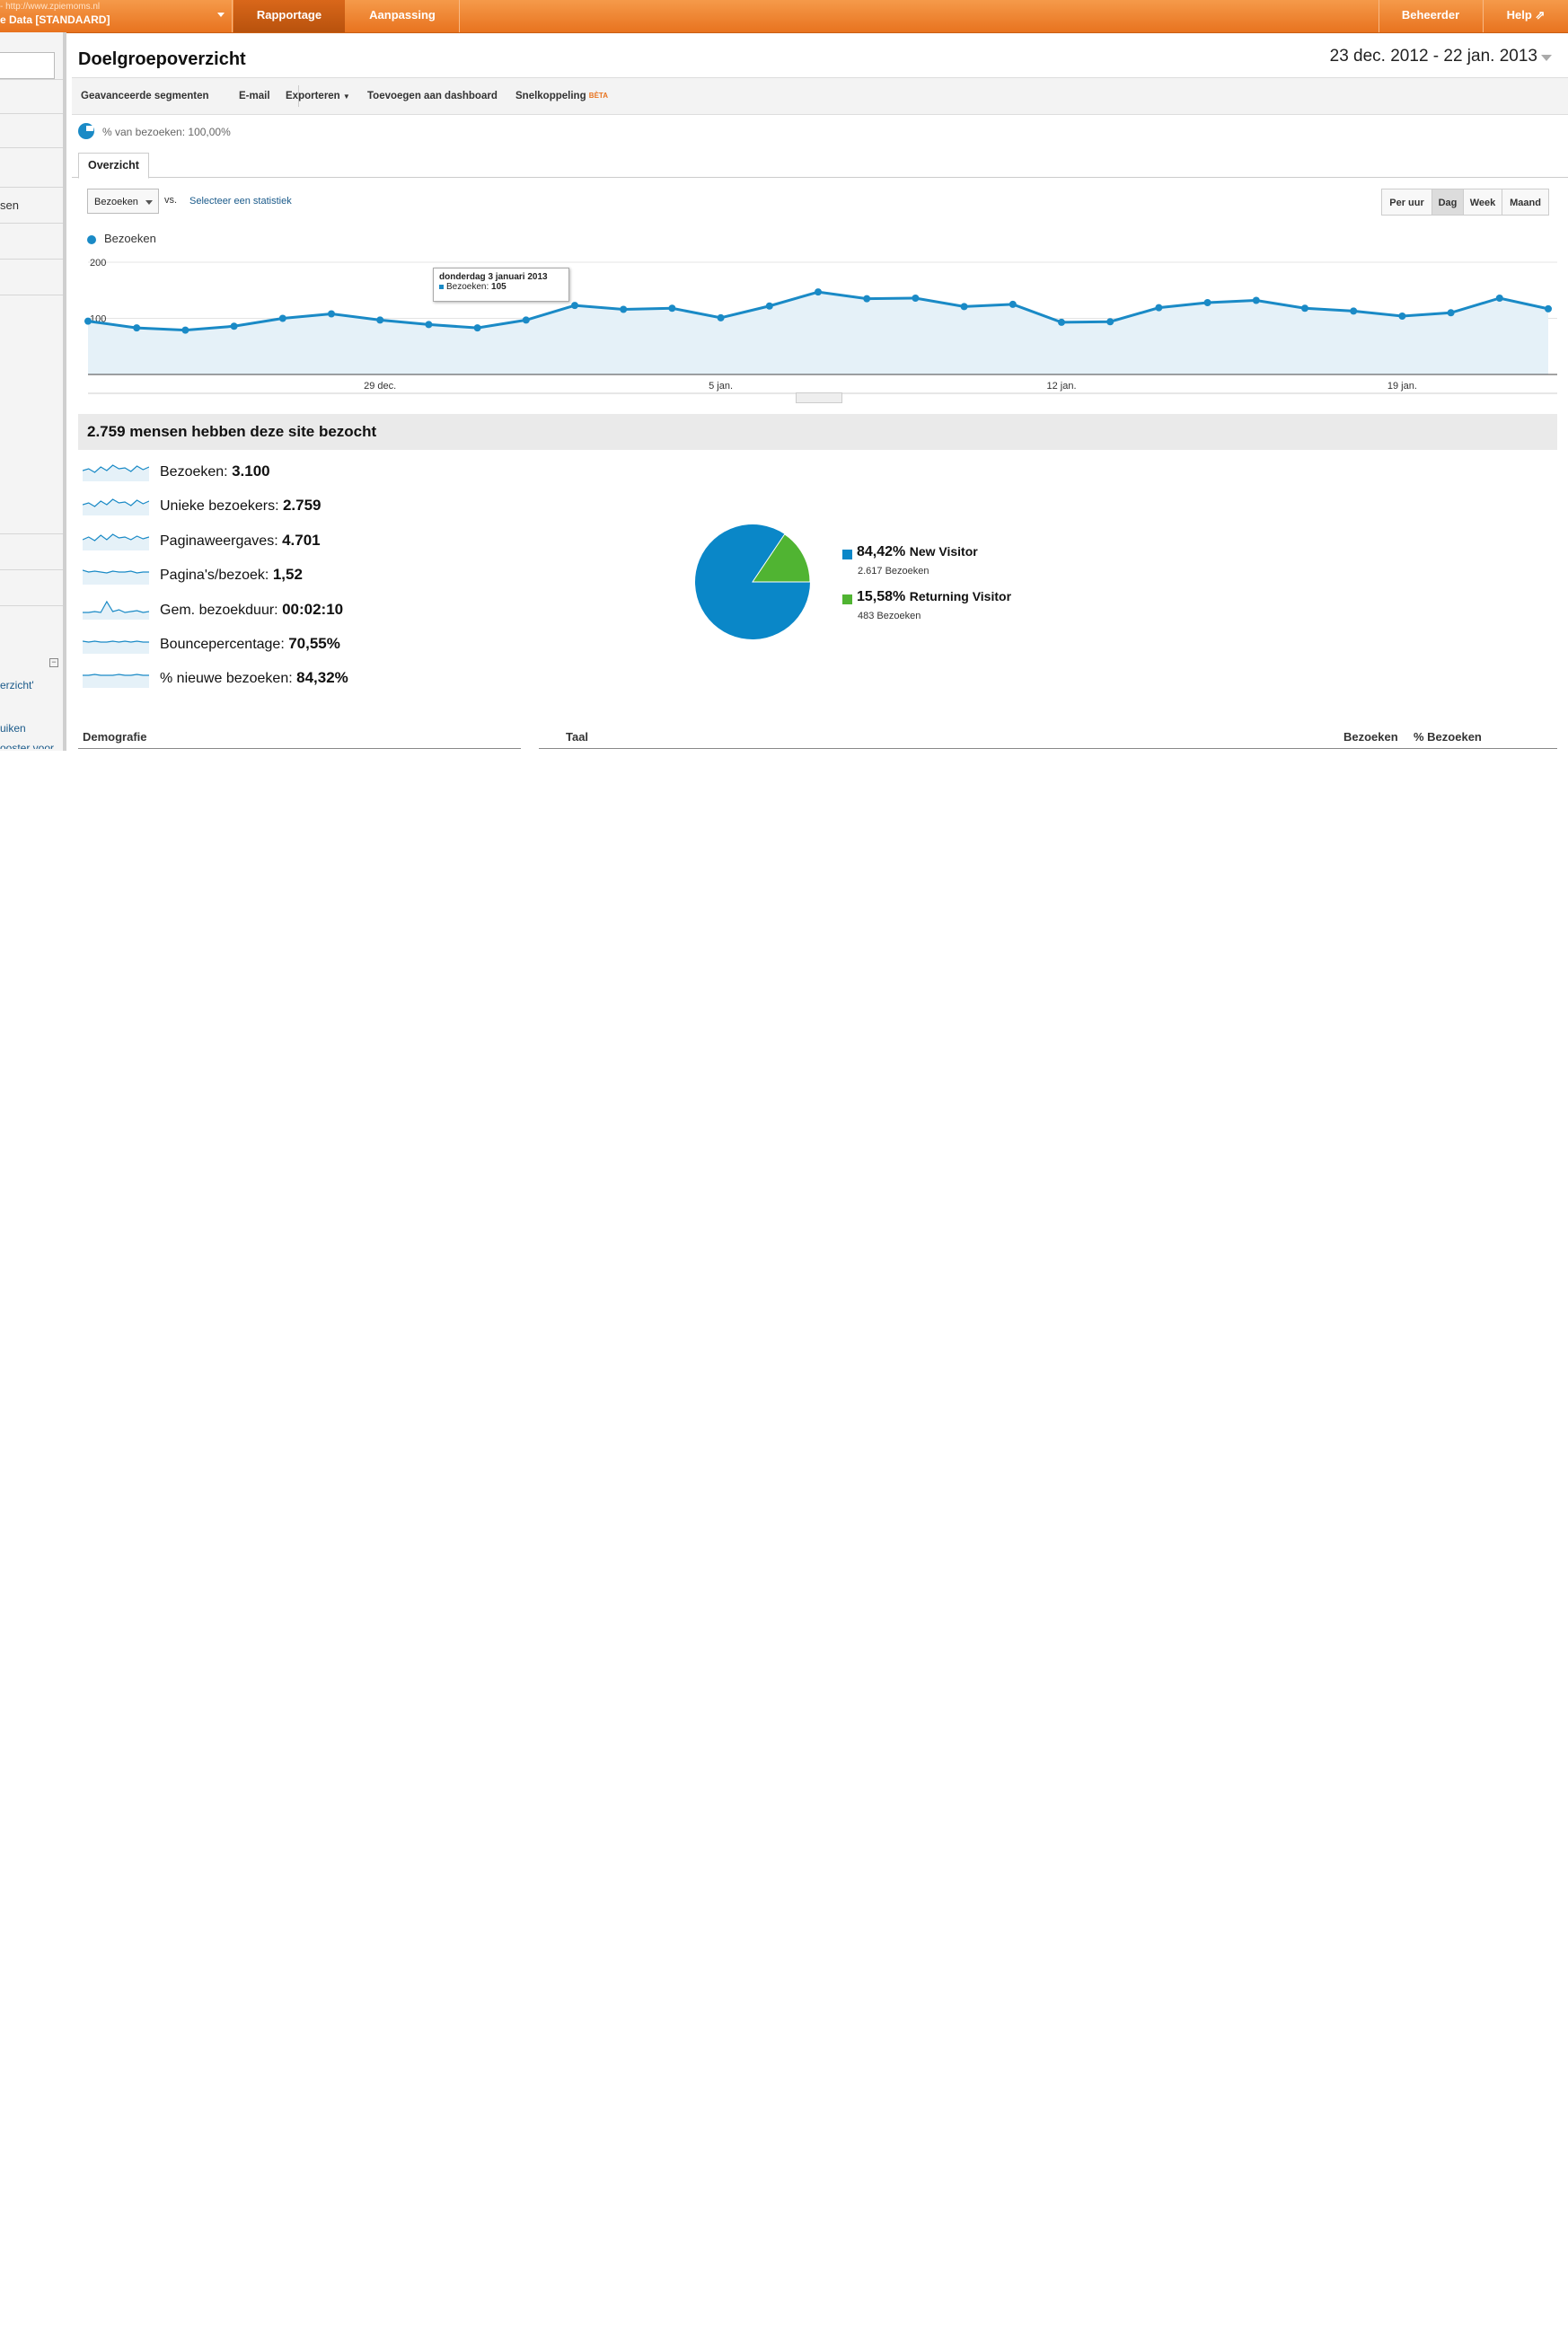 The width and height of the screenshot is (1568, 2351). Describe the element at coordinates (561, 96) in the screenshot. I see `shortcut-button: Snelkoppeling BÈTA` at that location.